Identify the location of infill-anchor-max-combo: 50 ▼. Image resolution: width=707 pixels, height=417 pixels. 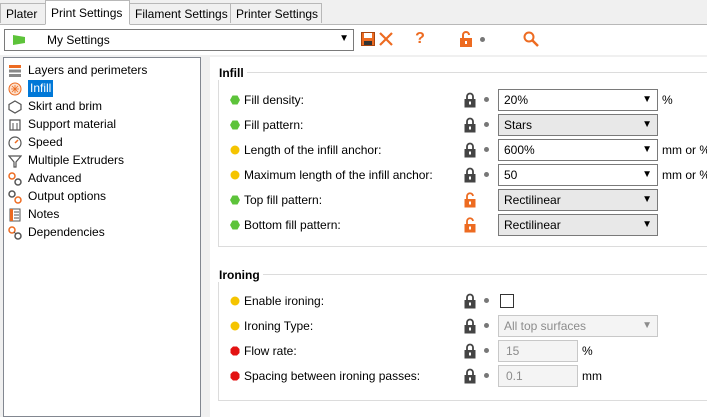
(578, 175).